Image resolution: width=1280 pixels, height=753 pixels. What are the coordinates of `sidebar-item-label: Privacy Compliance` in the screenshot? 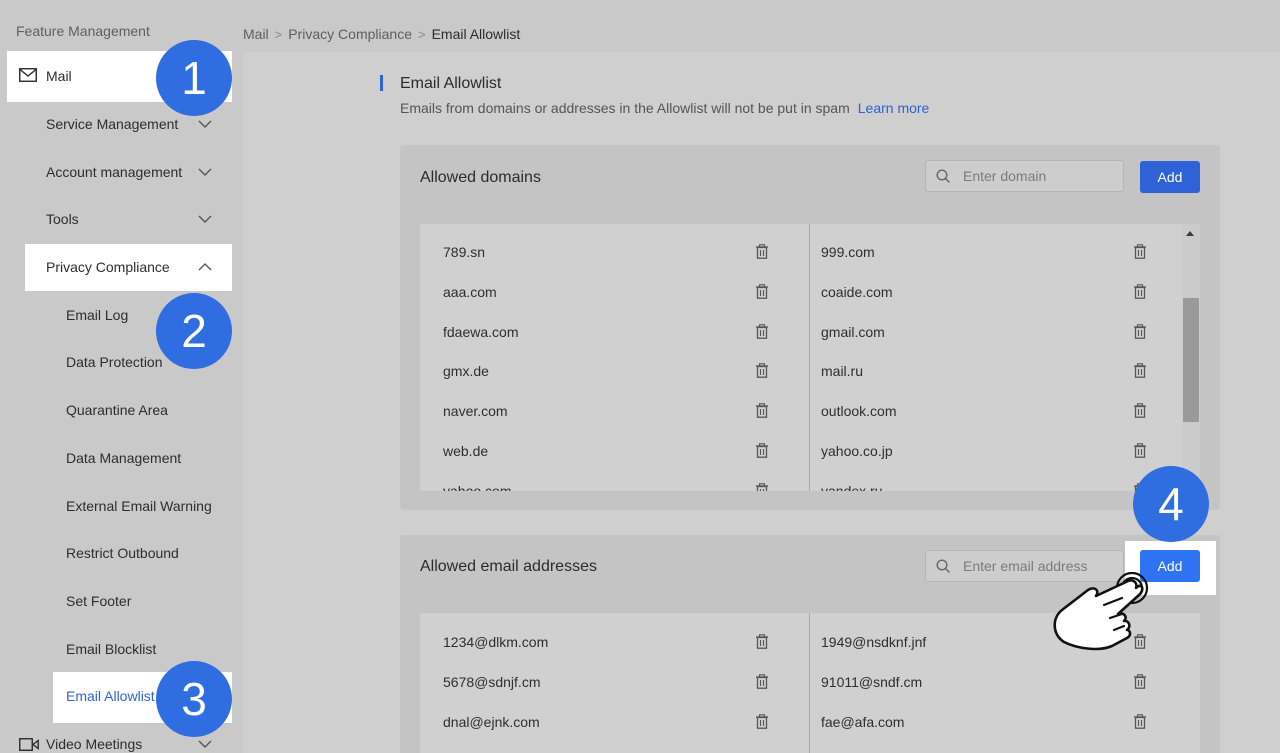 It's located at (108, 267).